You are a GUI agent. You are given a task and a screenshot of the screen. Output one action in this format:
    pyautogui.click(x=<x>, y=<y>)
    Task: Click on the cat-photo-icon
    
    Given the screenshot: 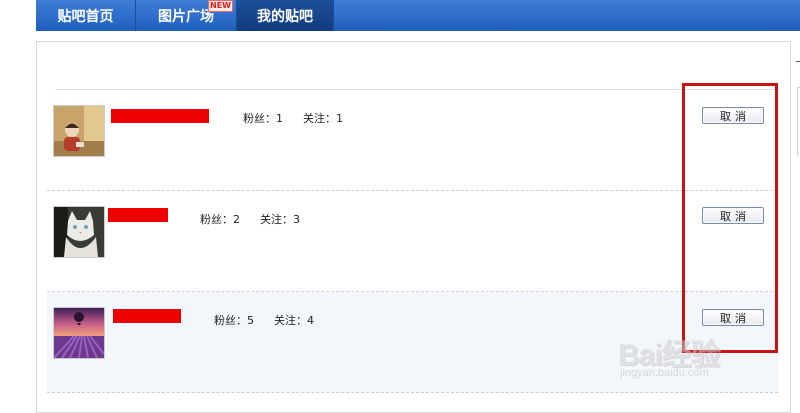 What is the action you would take?
    pyautogui.click(x=79, y=232)
    